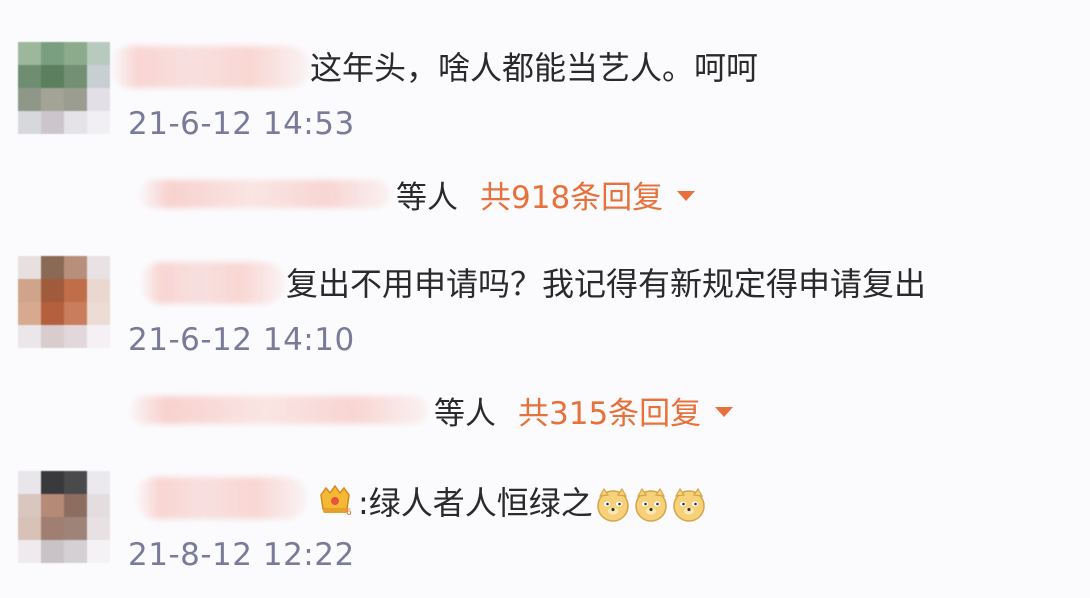  I want to click on svg-text: 6, so click(349, 512).